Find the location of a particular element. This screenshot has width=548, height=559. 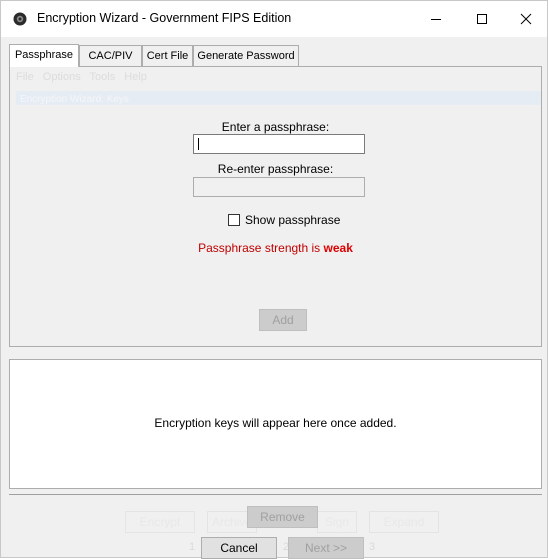

background-bar-ghost: Encryption Wizard: Keys is located at coordinates (278, 98).